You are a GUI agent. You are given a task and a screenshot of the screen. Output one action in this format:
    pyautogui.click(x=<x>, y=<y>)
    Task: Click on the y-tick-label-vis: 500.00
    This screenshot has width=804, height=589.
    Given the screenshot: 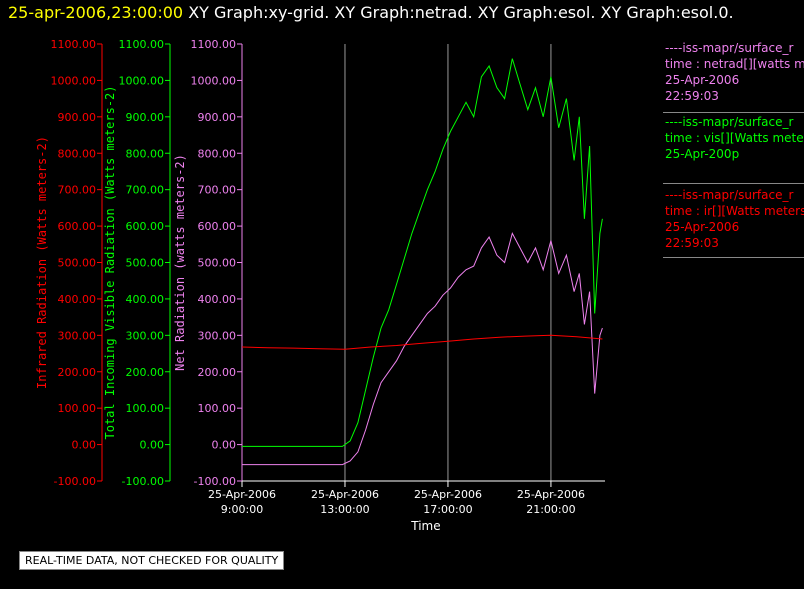 What is the action you would take?
    pyautogui.click(x=145, y=263)
    